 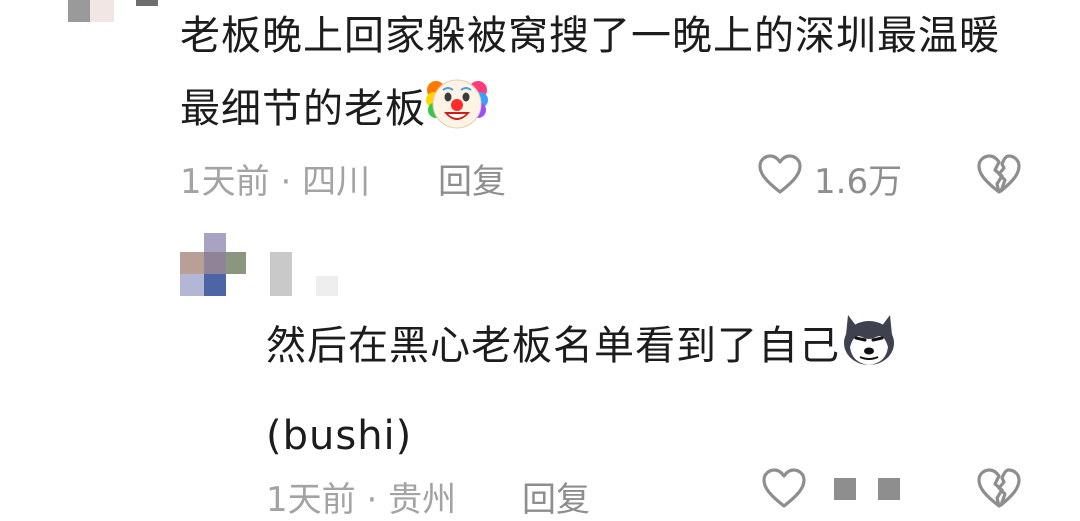 What do you see at coordinates (858, 182) in the screenshot?
I see `like-count: 1.6万` at bounding box center [858, 182].